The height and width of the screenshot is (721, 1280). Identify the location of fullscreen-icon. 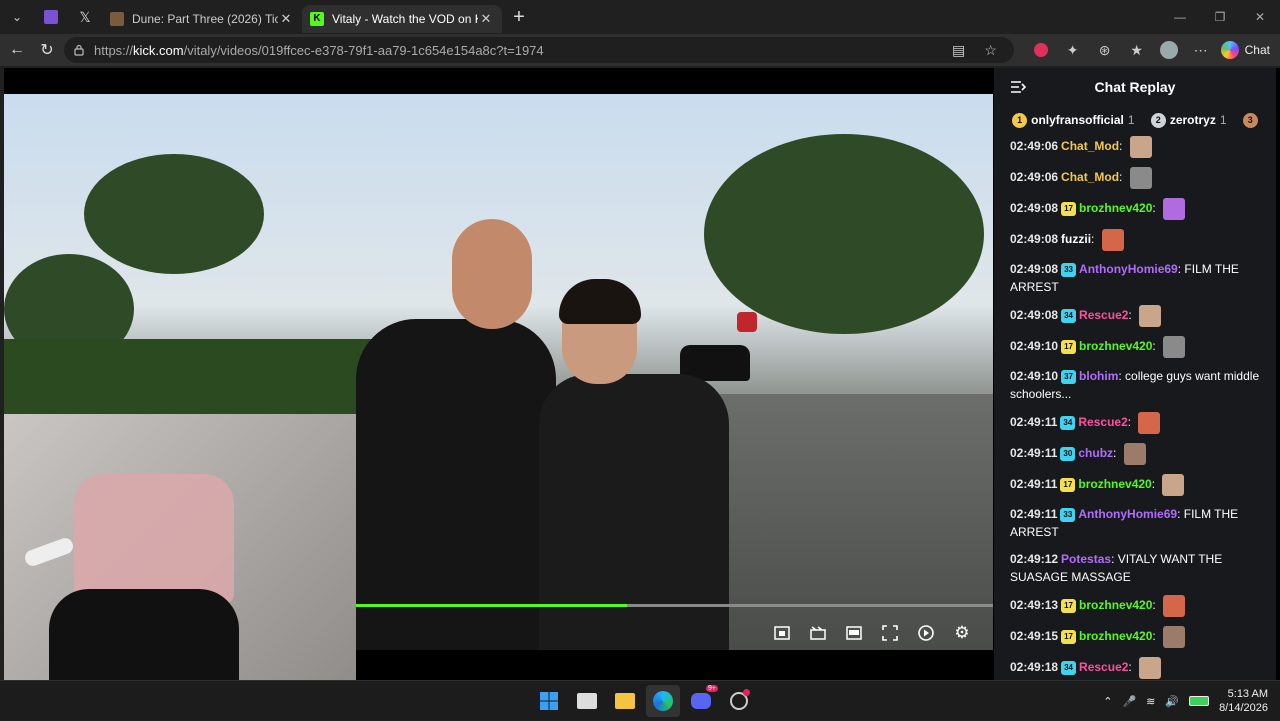
(890, 633).